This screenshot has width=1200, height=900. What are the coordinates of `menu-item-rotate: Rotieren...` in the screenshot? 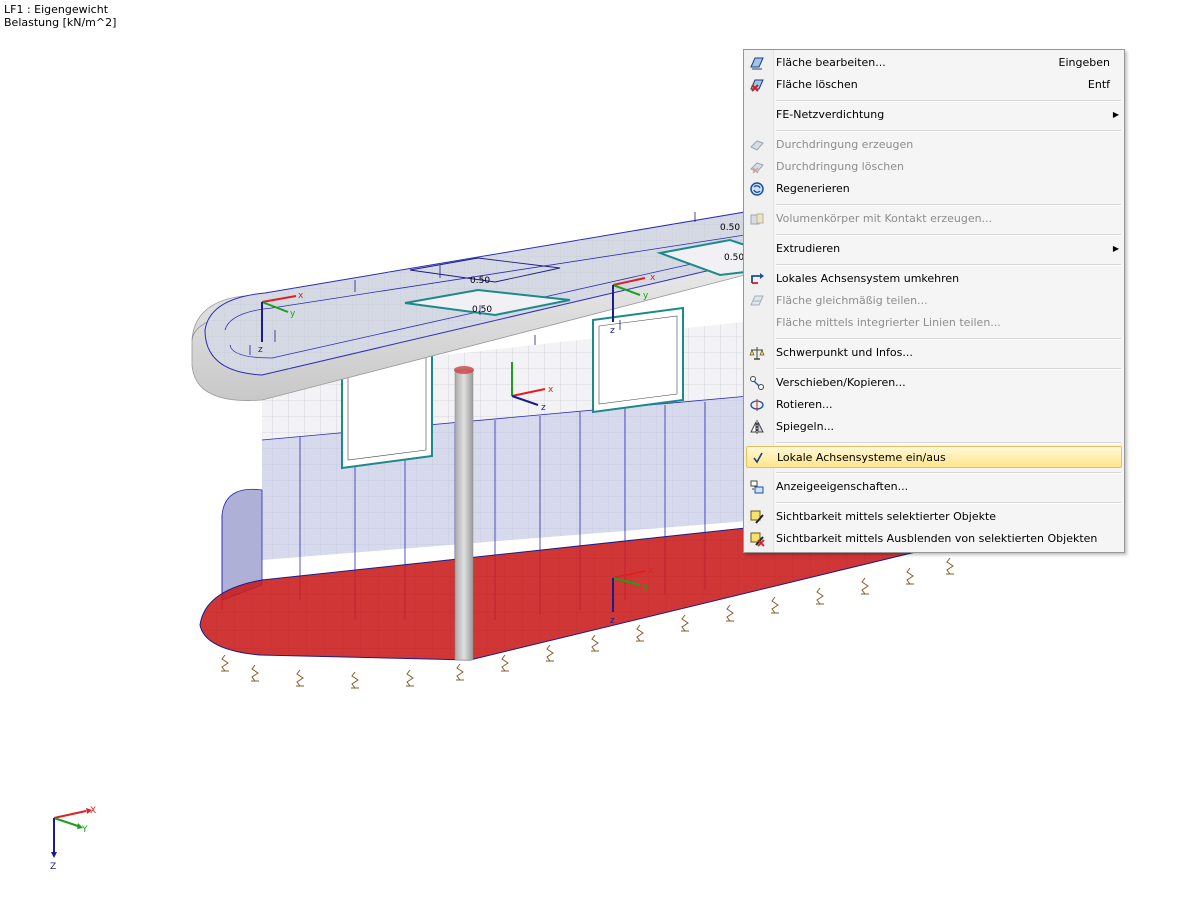 It's located at (934, 405).